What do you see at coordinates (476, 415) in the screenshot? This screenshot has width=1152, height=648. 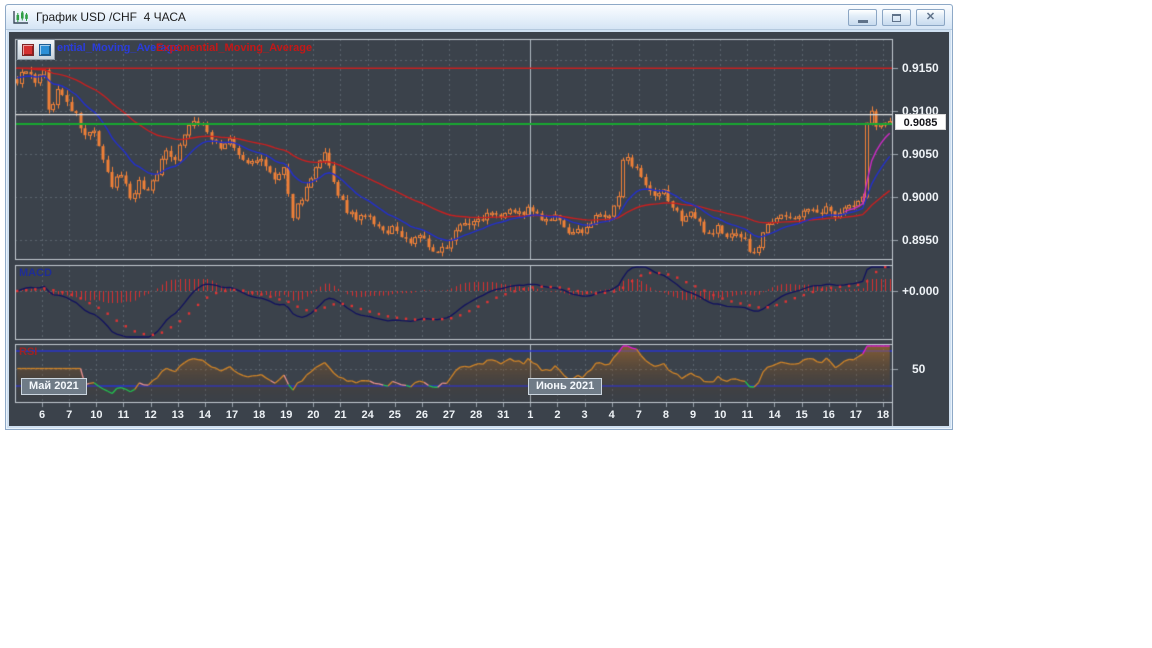 I see `time-axis-label: 28` at bounding box center [476, 415].